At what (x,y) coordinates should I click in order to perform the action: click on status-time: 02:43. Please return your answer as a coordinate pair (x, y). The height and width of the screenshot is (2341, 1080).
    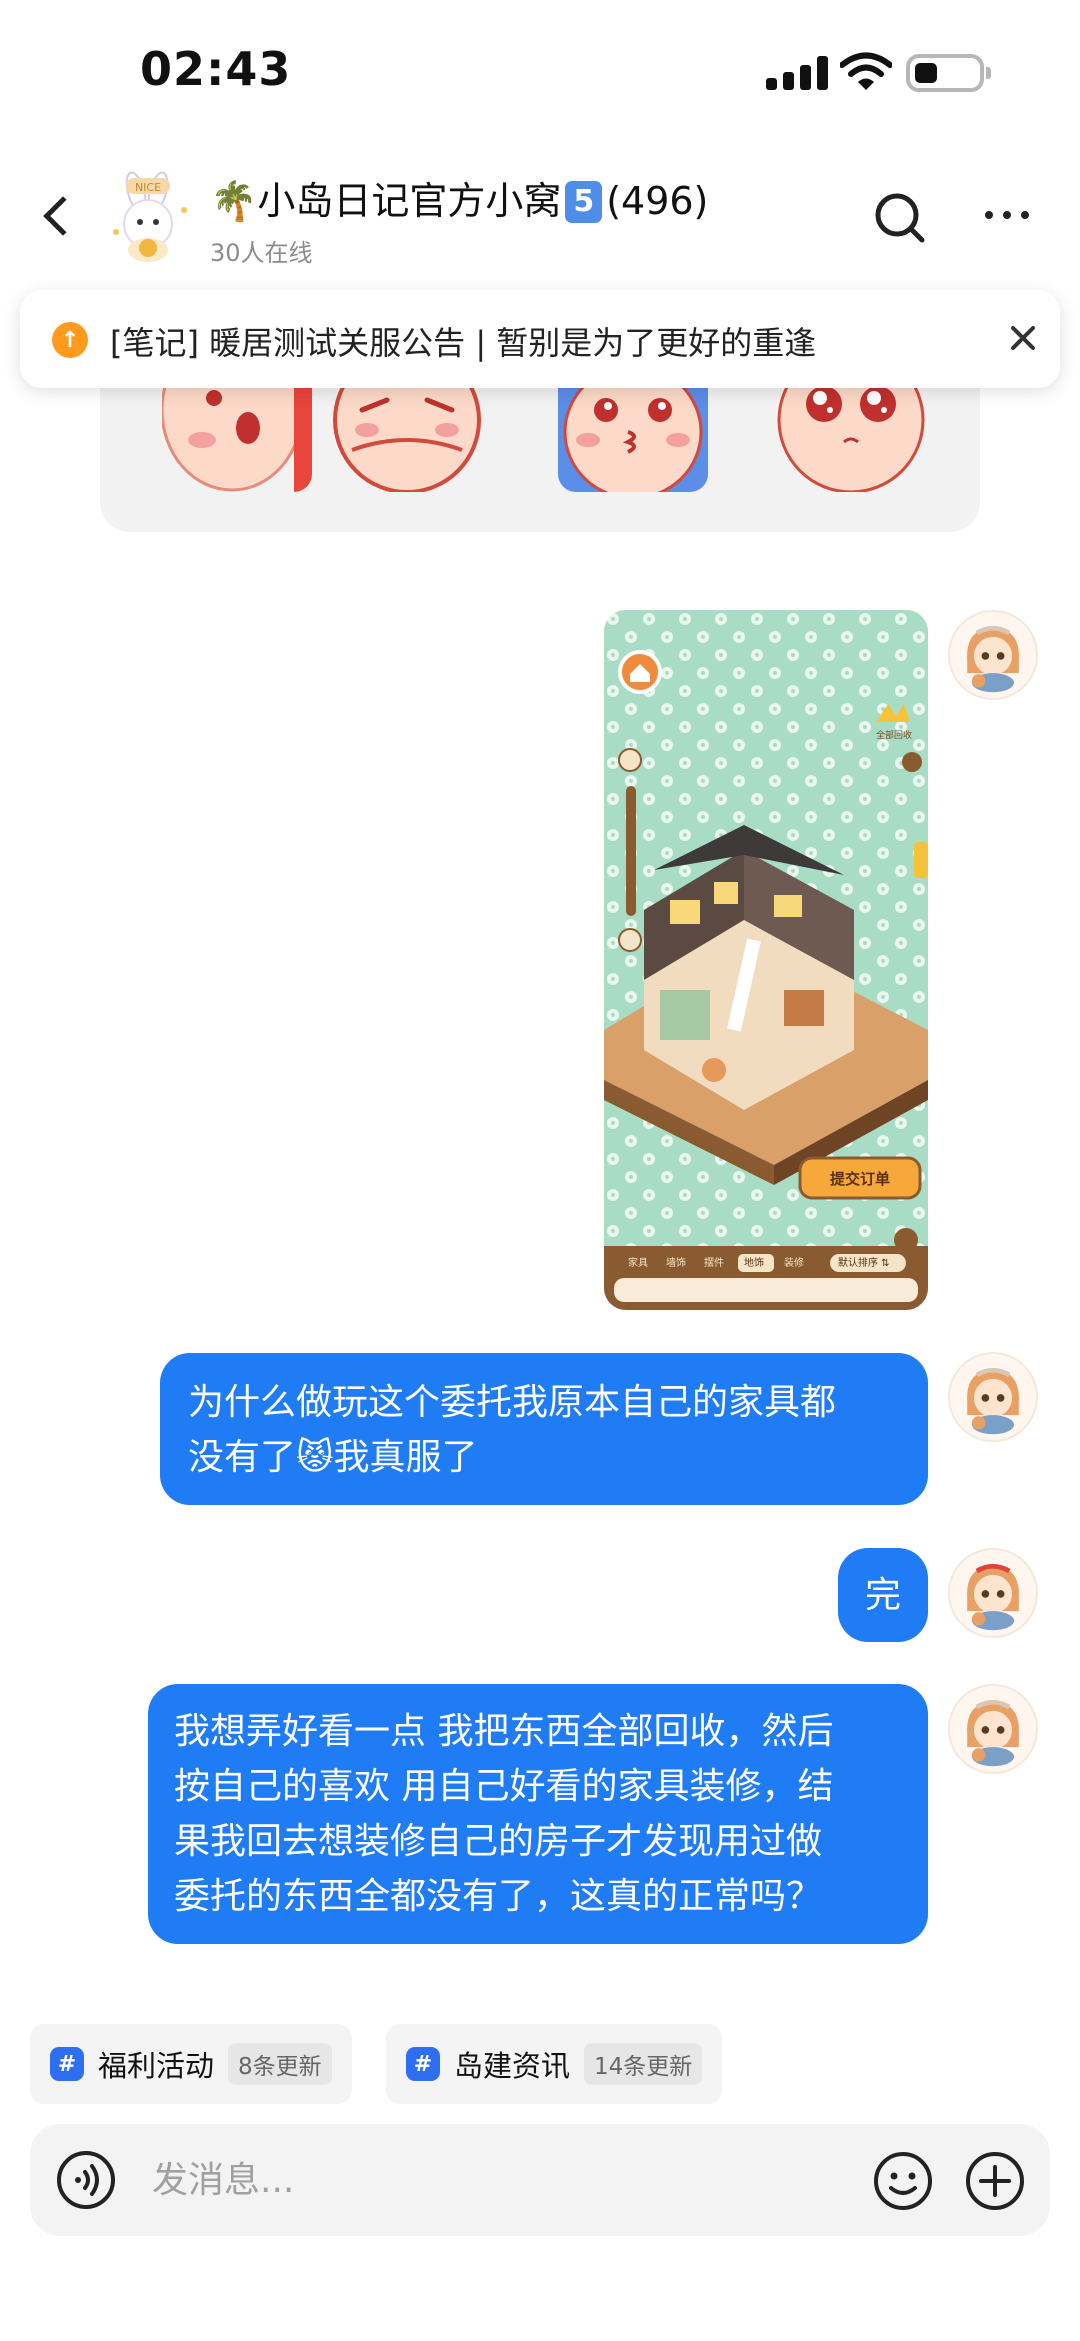
    Looking at the image, I should click on (216, 69).